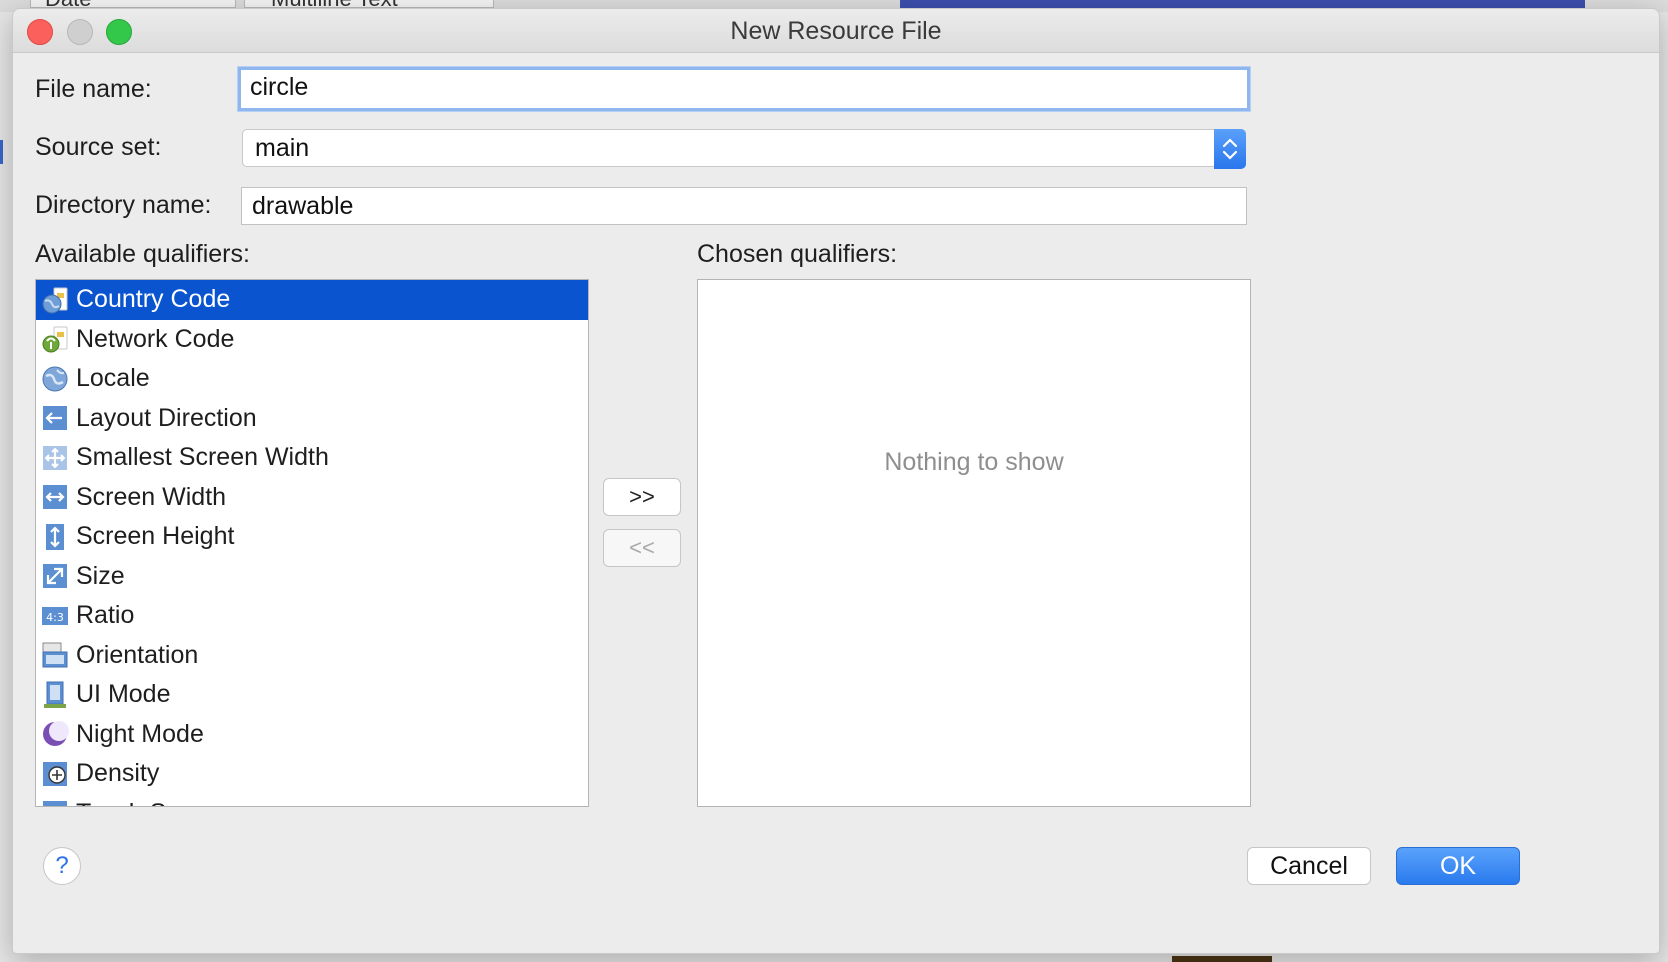 This screenshot has height=962, width=1668. What do you see at coordinates (133, 5) in the screenshot?
I see `background-tab-date: Date` at bounding box center [133, 5].